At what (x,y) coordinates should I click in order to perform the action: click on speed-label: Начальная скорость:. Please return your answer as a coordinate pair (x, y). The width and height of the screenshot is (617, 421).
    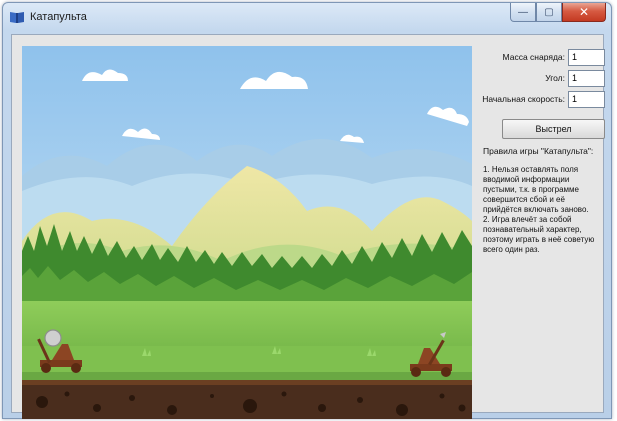
    Looking at the image, I should click on (523, 99).